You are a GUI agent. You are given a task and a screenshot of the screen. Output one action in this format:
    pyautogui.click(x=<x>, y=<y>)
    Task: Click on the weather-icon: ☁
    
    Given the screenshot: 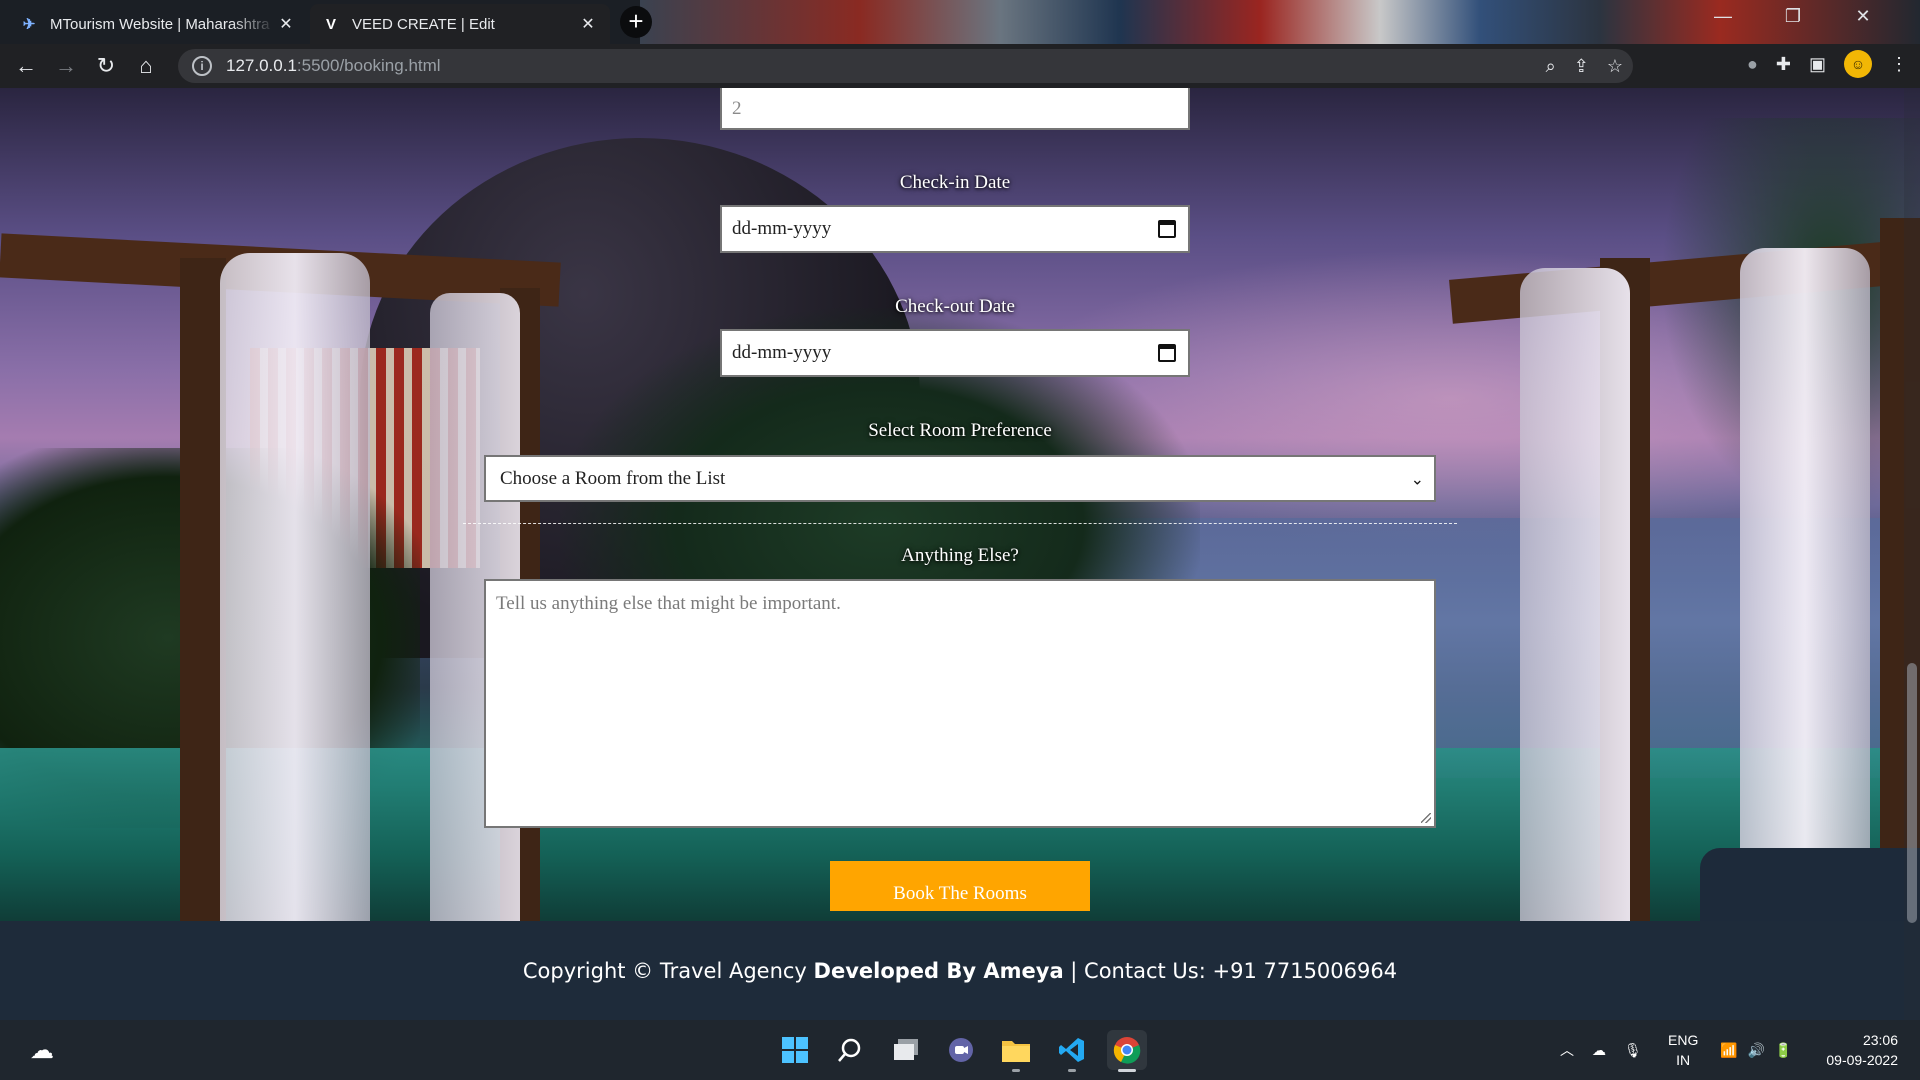 What is the action you would take?
    pyautogui.click(x=42, y=1050)
    